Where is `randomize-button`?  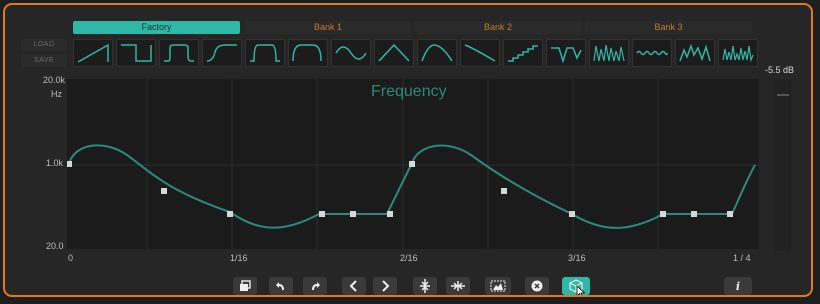
randomize-button is located at coordinates (576, 286).